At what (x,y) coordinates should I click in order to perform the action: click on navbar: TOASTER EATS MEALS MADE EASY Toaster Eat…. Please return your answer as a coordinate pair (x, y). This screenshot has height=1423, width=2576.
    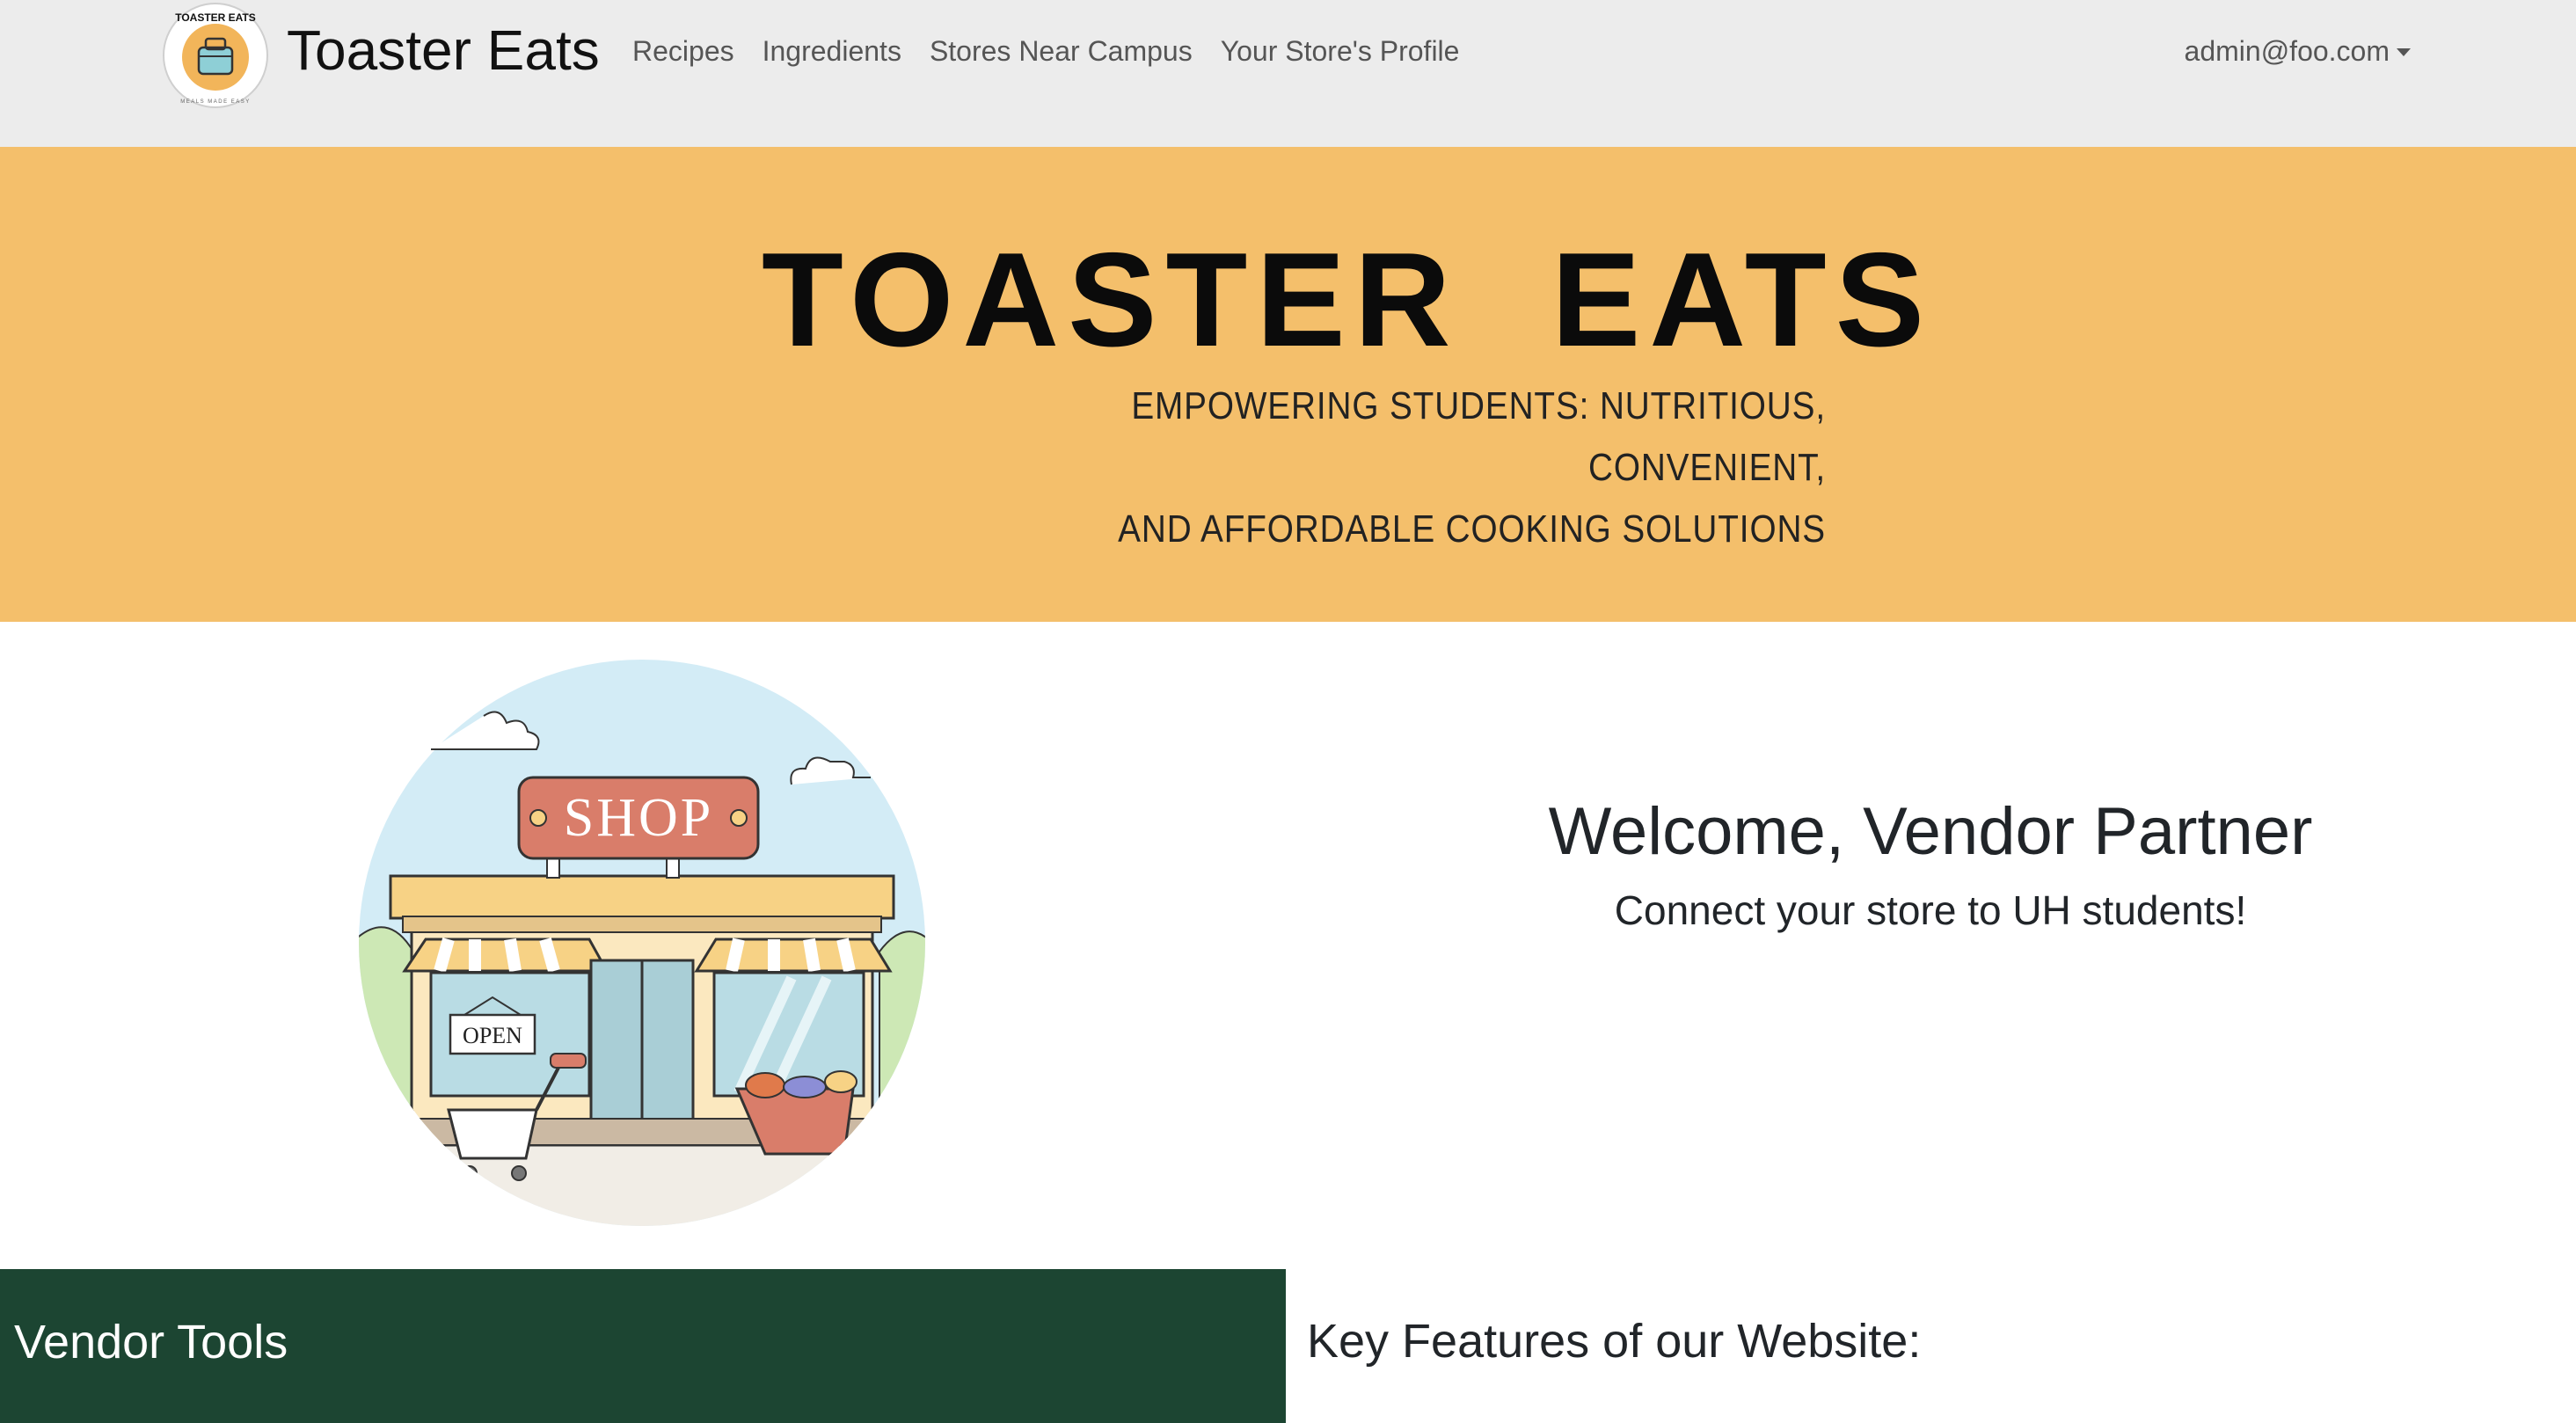
    Looking at the image, I should click on (1288, 73).